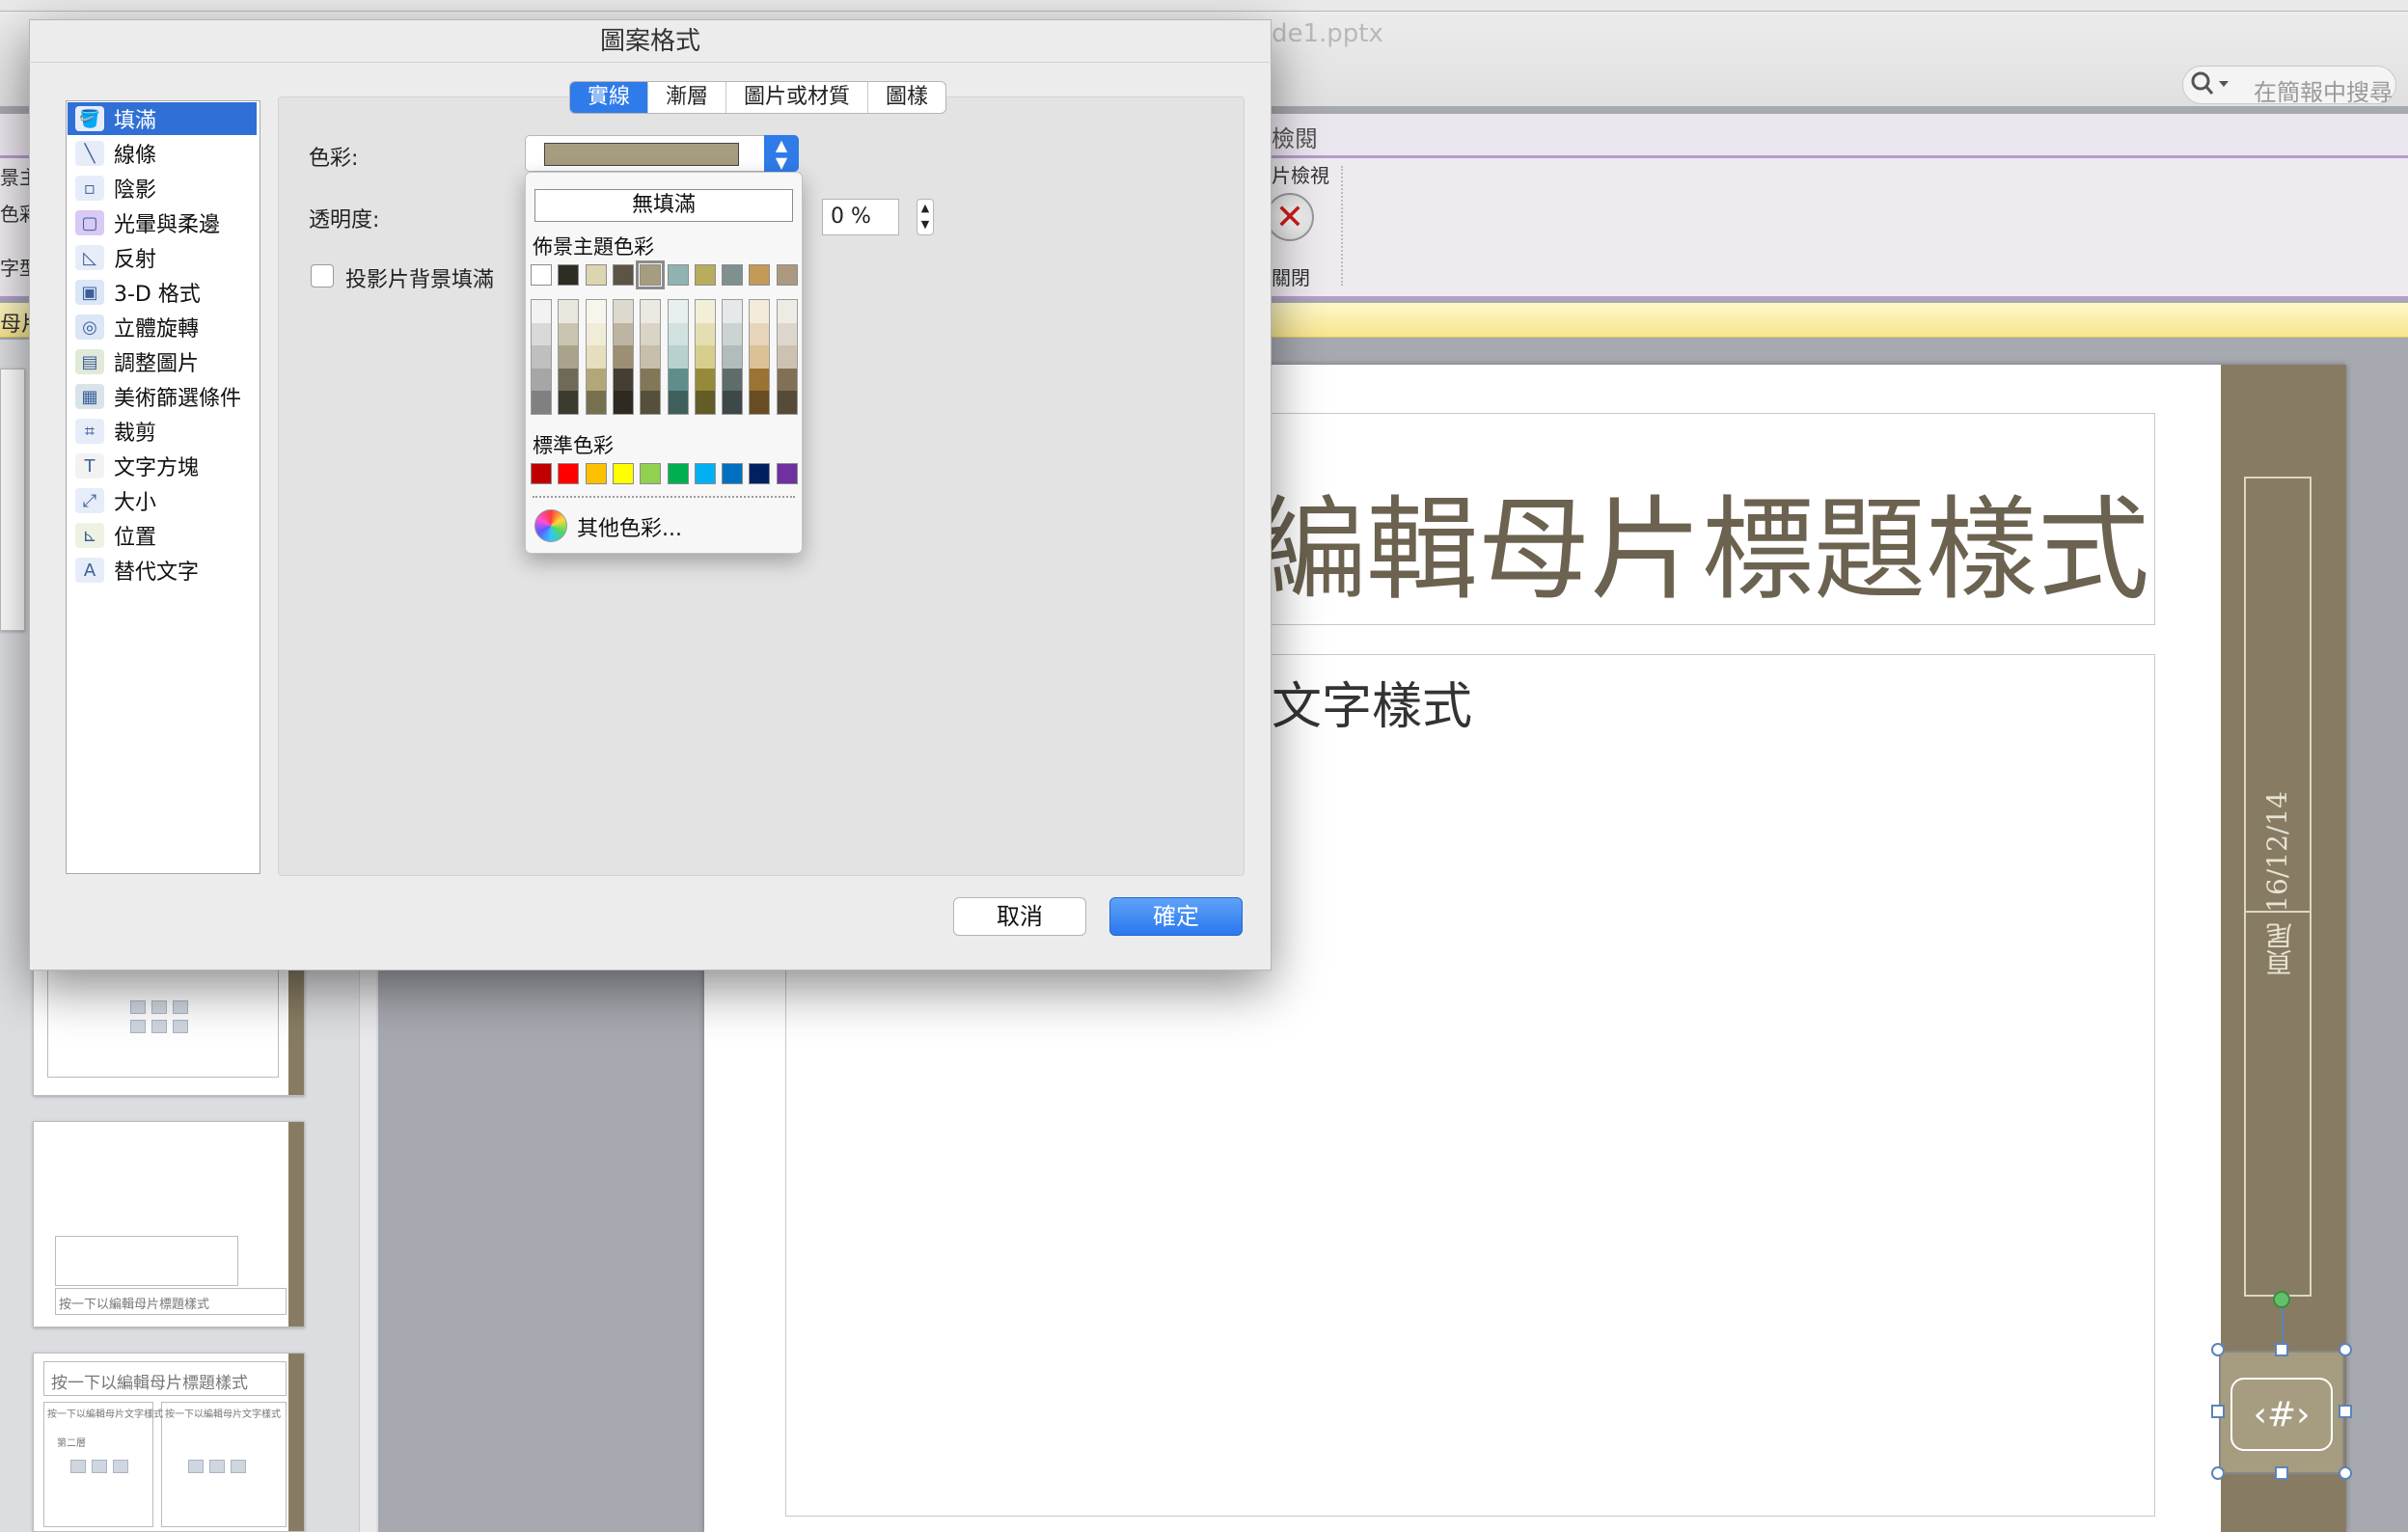 The image size is (2408, 1532). I want to click on slide-number-text: ‹#›, so click(2281, 1414).